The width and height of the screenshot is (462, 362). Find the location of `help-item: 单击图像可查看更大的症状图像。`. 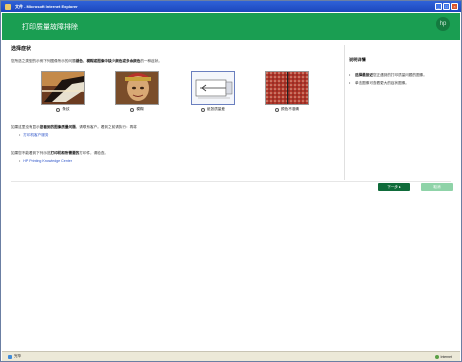

help-item: 单击图像可查看更大的症状图像。 is located at coordinates (401, 83).